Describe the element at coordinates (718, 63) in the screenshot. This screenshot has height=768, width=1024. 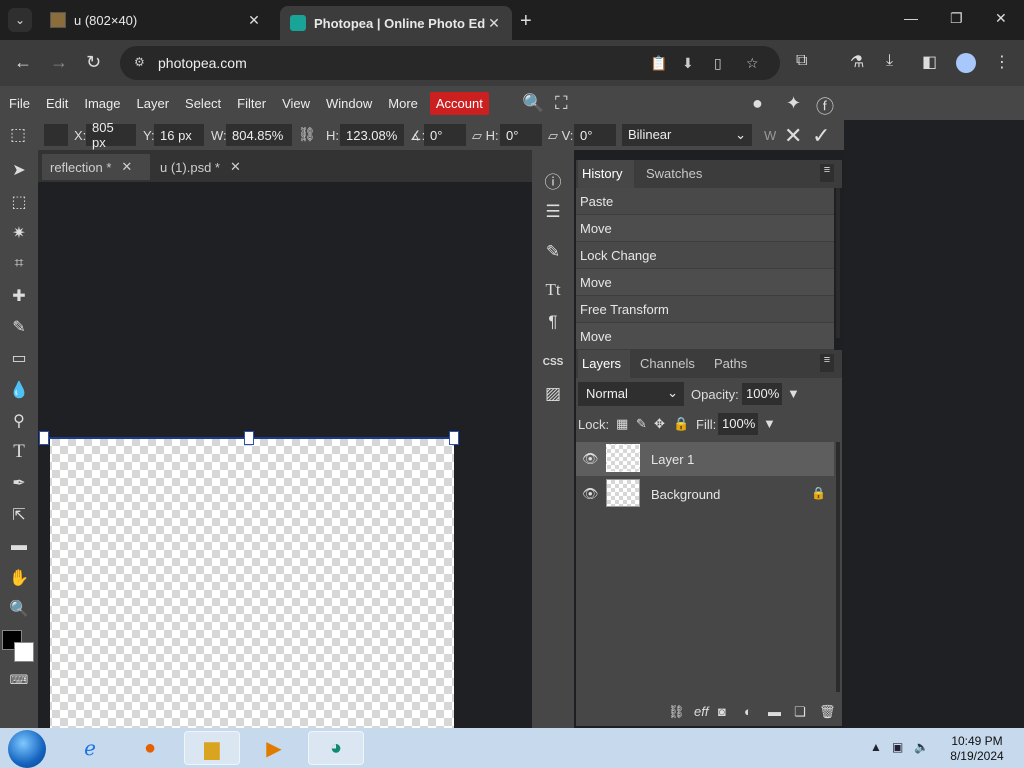
I see `page-icon: ▯` at that location.